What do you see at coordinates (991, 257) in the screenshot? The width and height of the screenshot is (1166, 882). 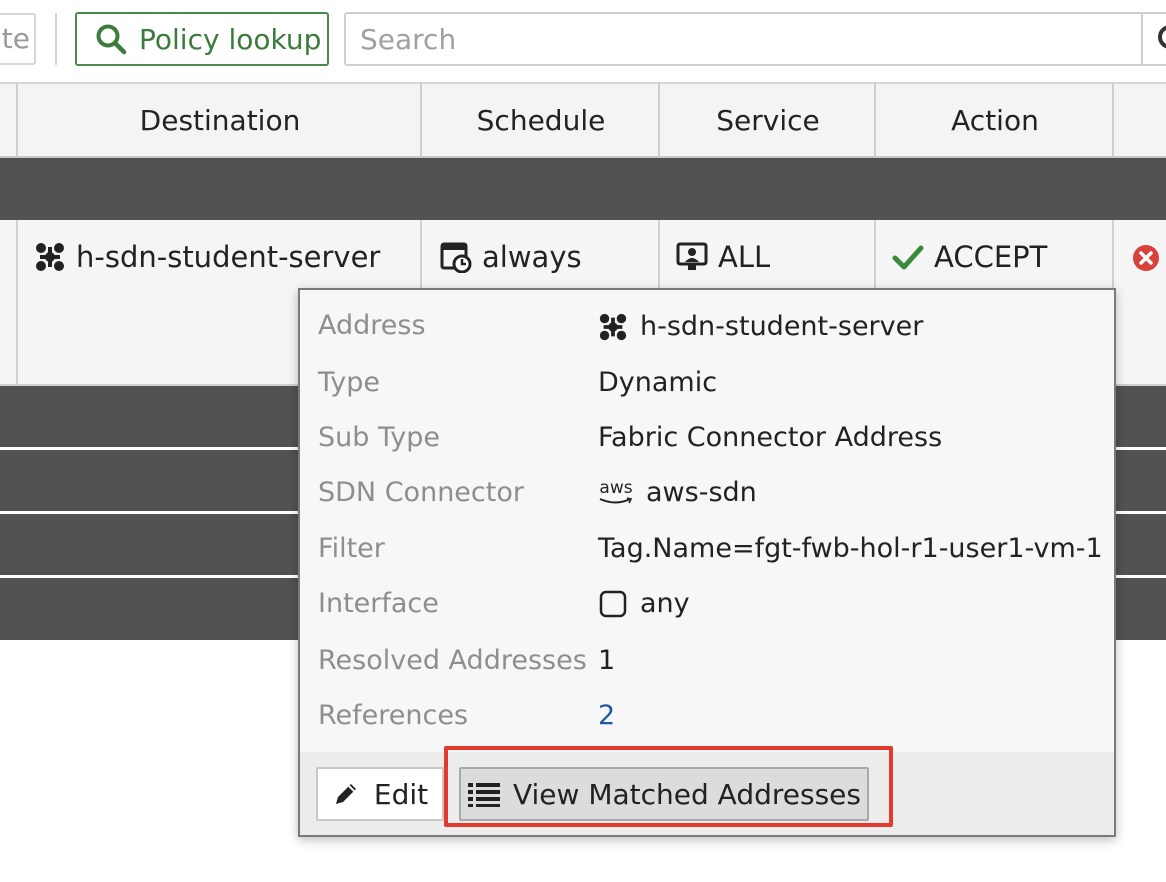 I see `action-value: ACCEPT` at bounding box center [991, 257].